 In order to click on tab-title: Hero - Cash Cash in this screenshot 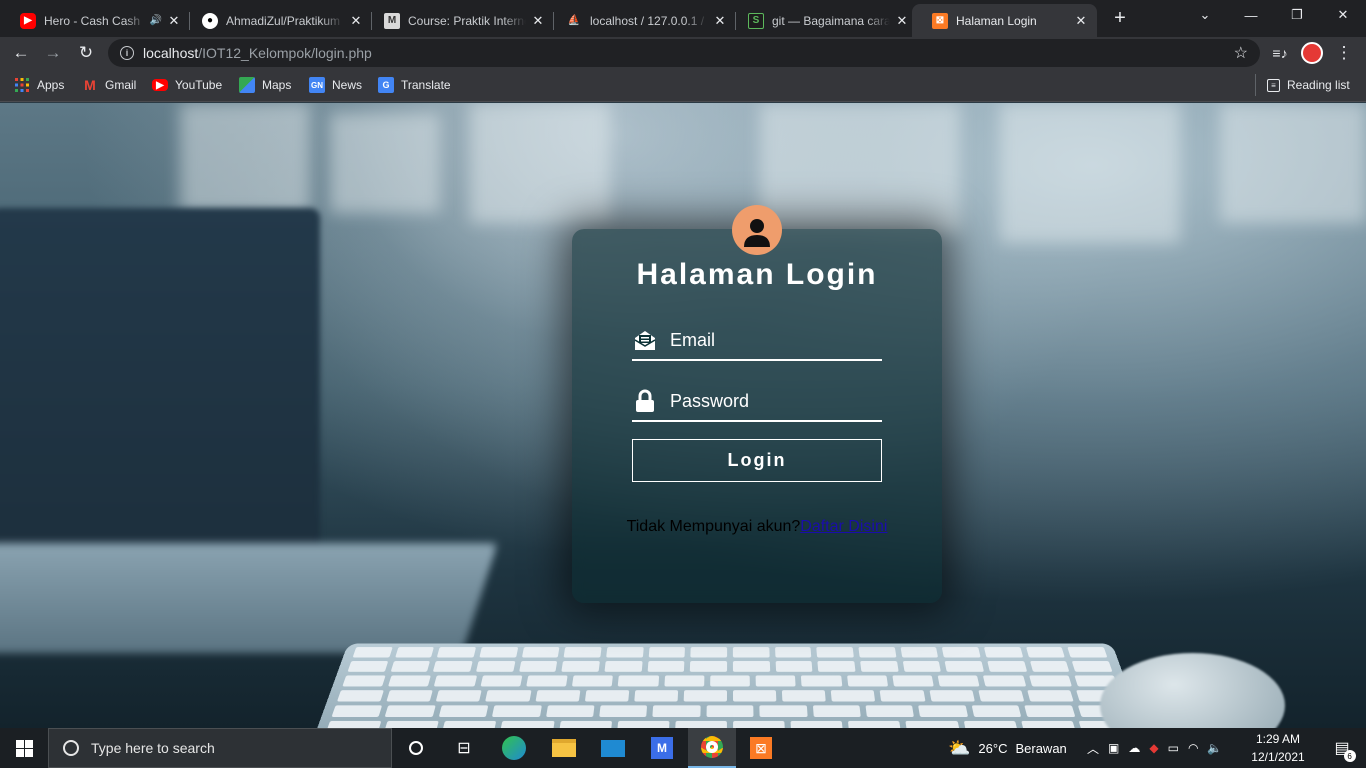, I will do `click(92, 20)`.